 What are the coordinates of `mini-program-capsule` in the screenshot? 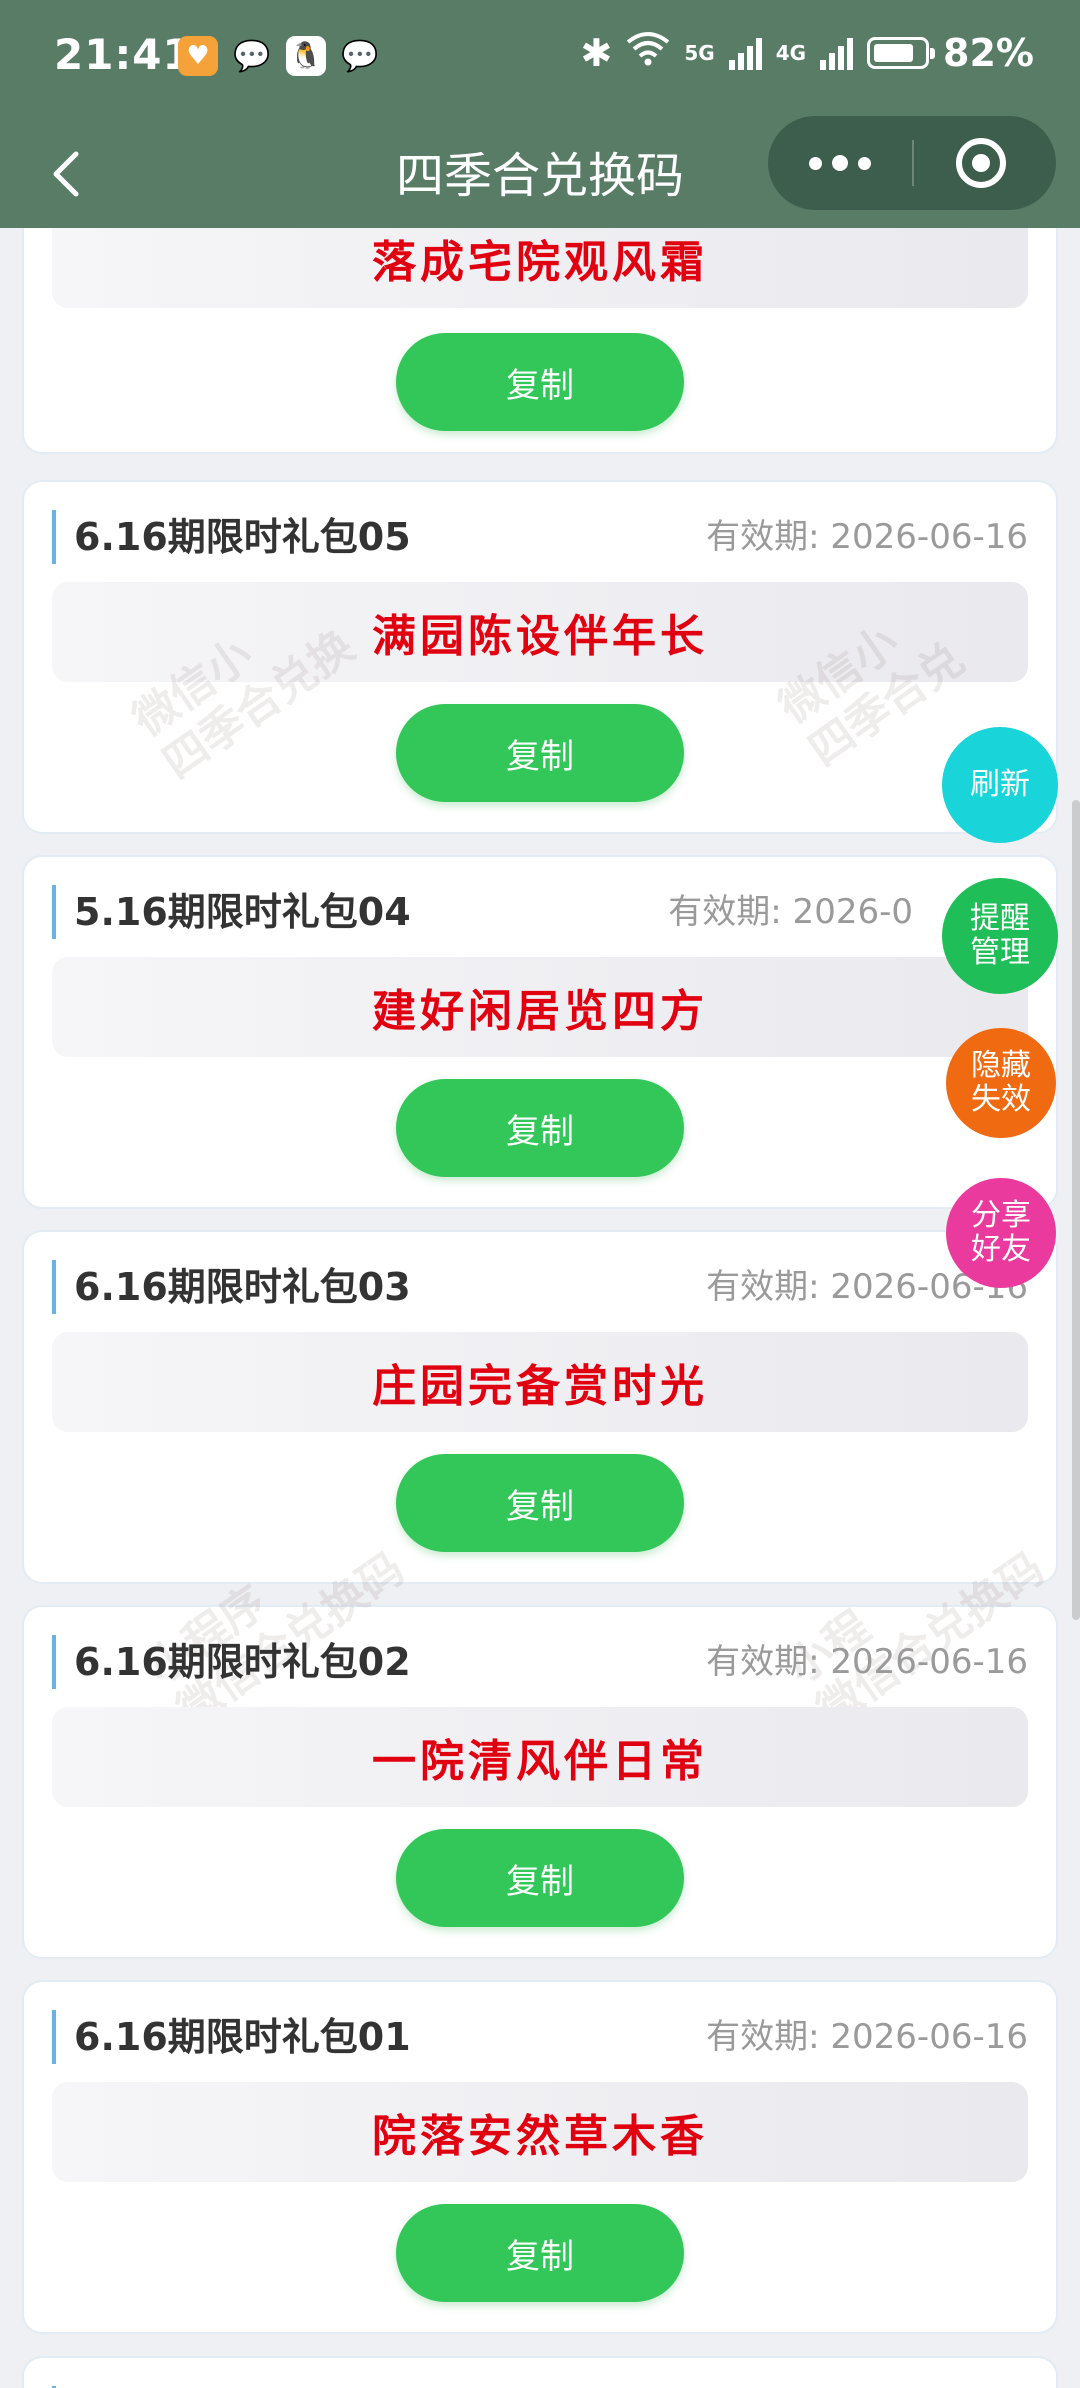 It's located at (912, 163).